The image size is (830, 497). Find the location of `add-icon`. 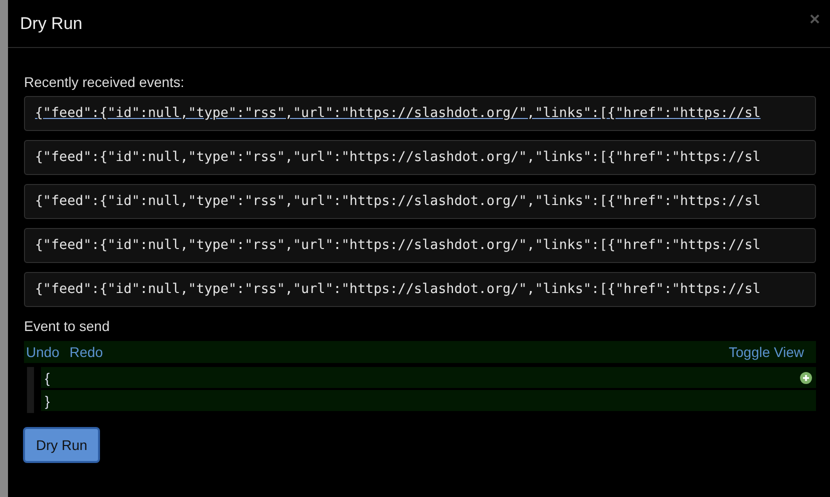

add-icon is located at coordinates (806, 378).